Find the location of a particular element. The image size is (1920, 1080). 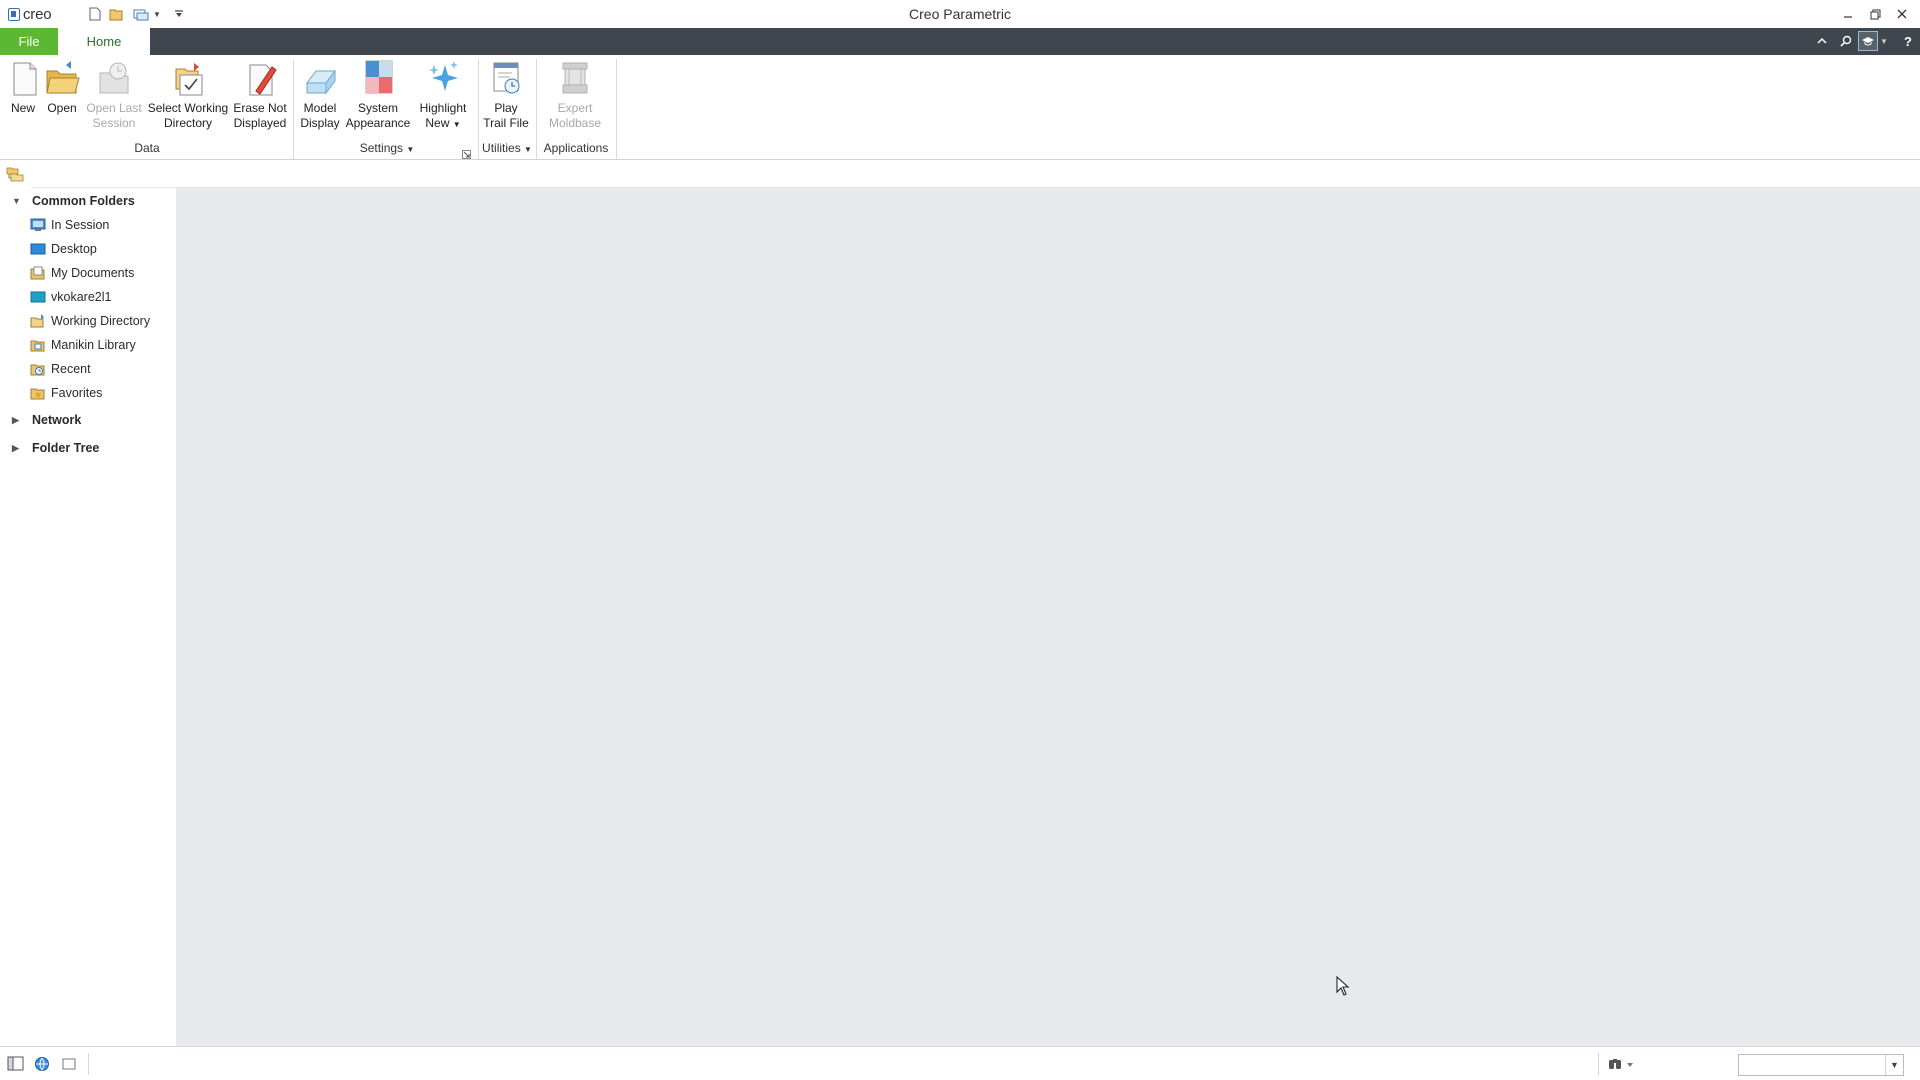

expert-moldbase-icon is located at coordinates (575, 79).